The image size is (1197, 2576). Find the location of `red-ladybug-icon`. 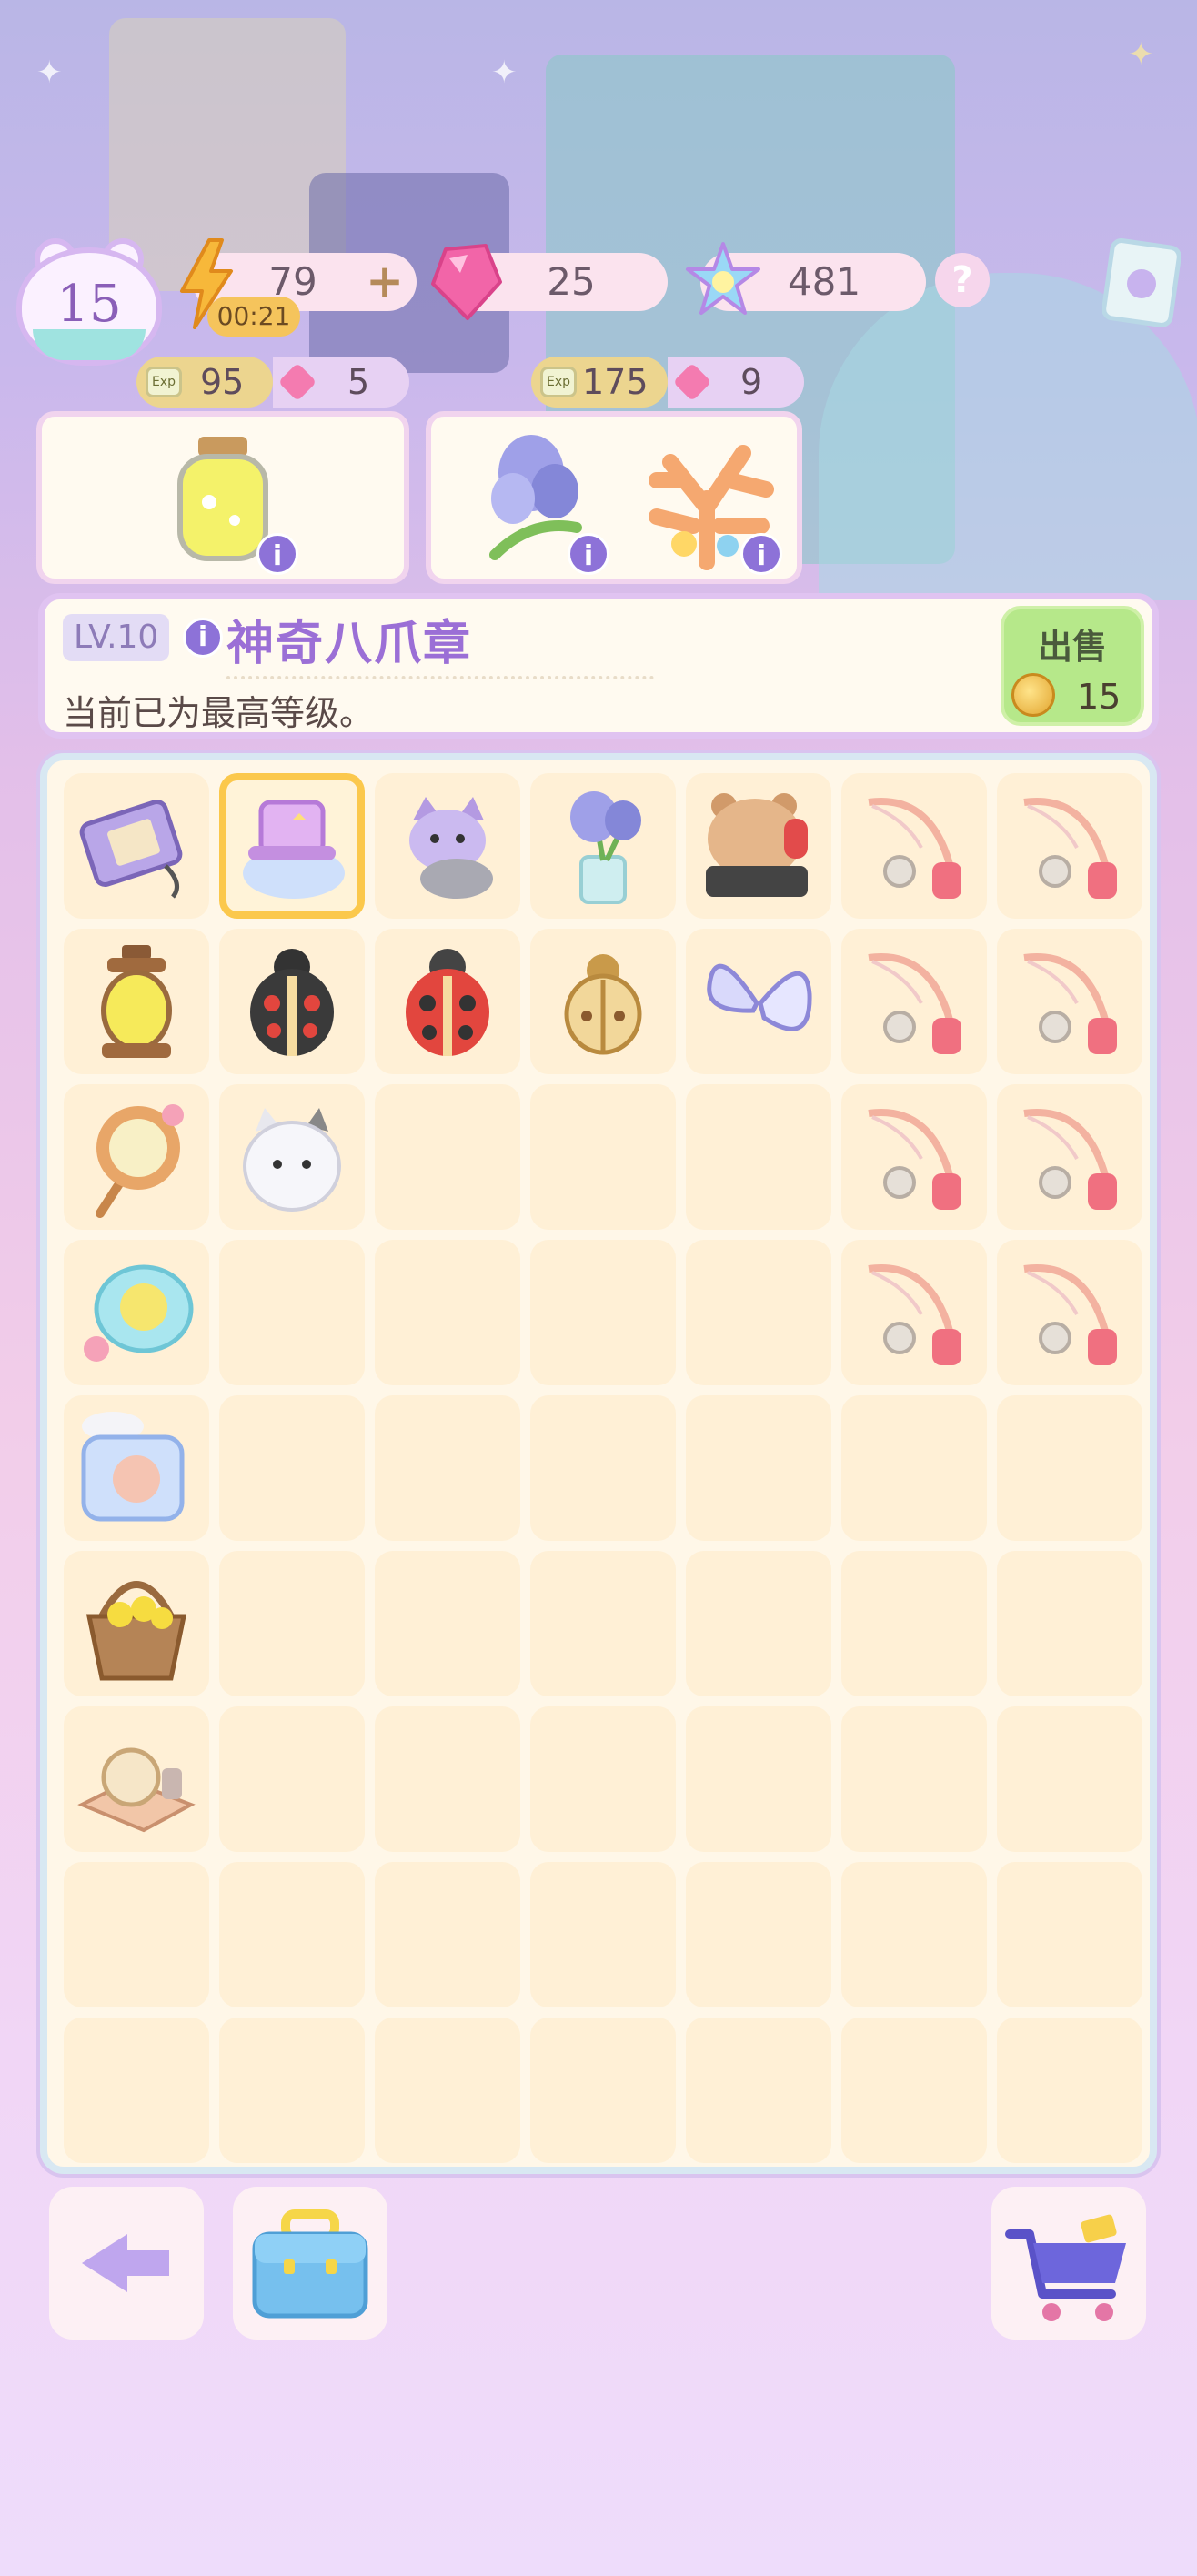

red-ladybug-icon is located at coordinates (447, 1001).